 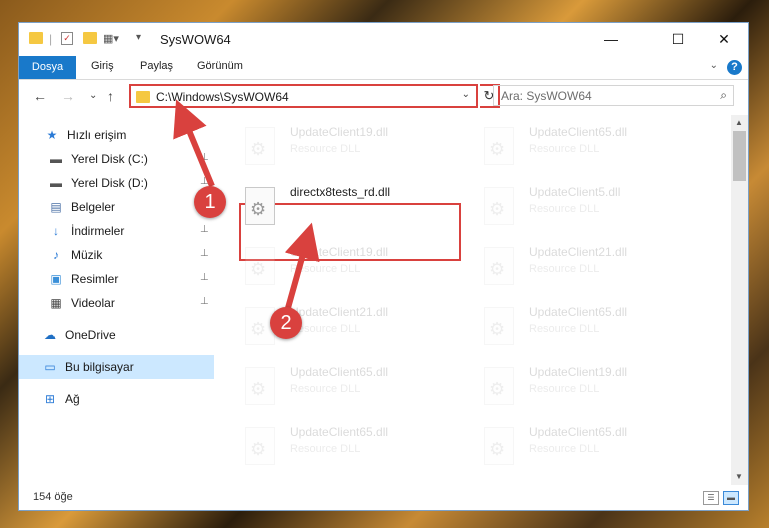 What do you see at coordinates (246, 204) in the screenshot?
I see `callout-arrows` at bounding box center [246, 204].